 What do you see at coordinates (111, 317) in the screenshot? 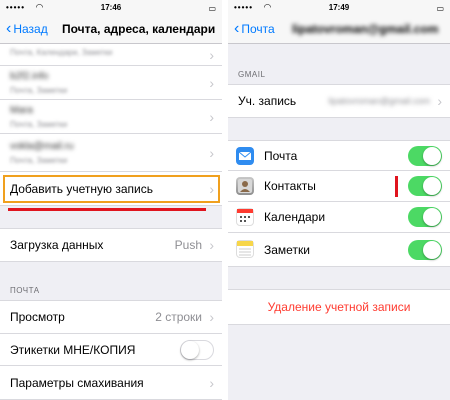
I see `preview-row: Просмотр 2 строки ›` at bounding box center [111, 317].